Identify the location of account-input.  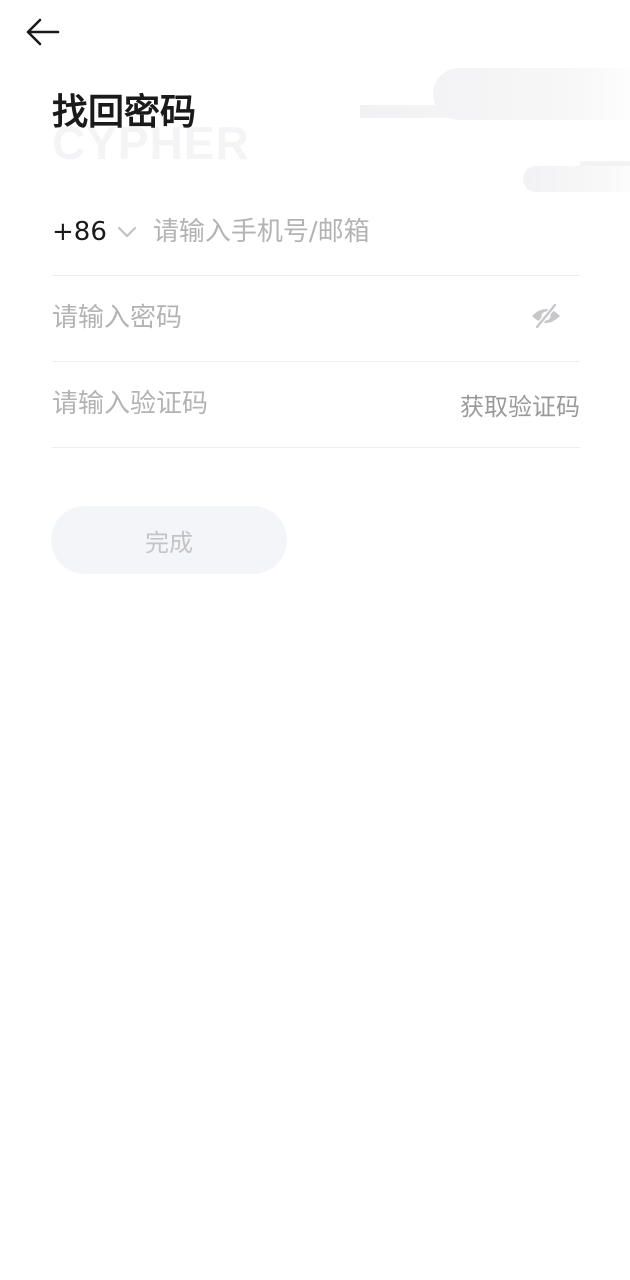
(366, 232).